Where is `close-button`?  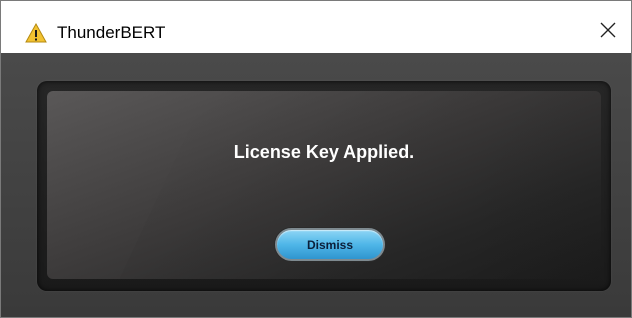
close-button is located at coordinates (608, 32).